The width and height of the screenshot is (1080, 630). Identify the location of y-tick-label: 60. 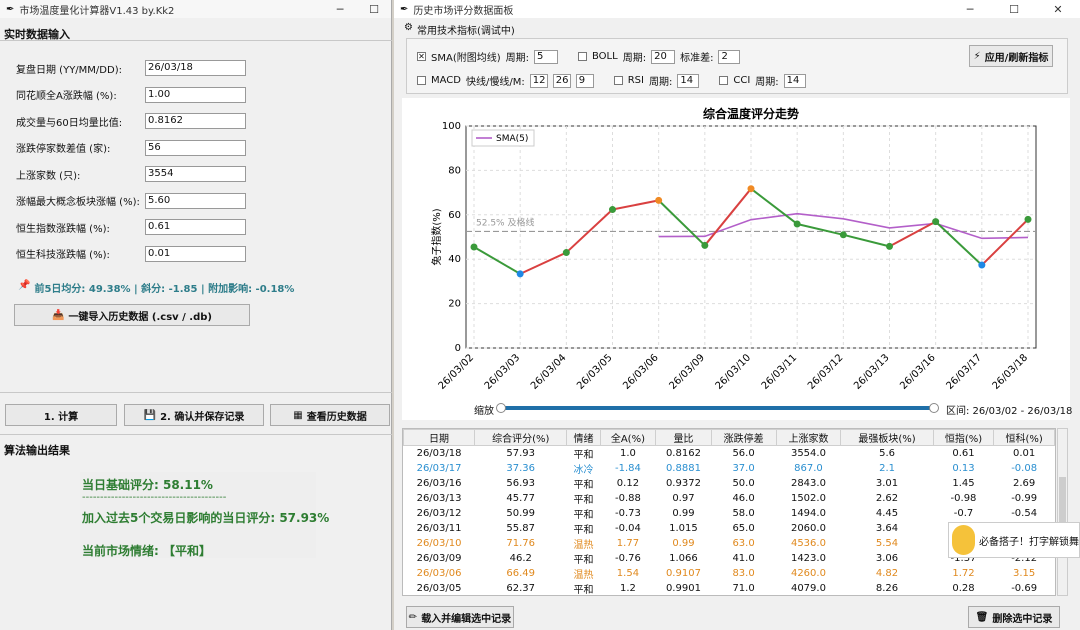
(454, 215).